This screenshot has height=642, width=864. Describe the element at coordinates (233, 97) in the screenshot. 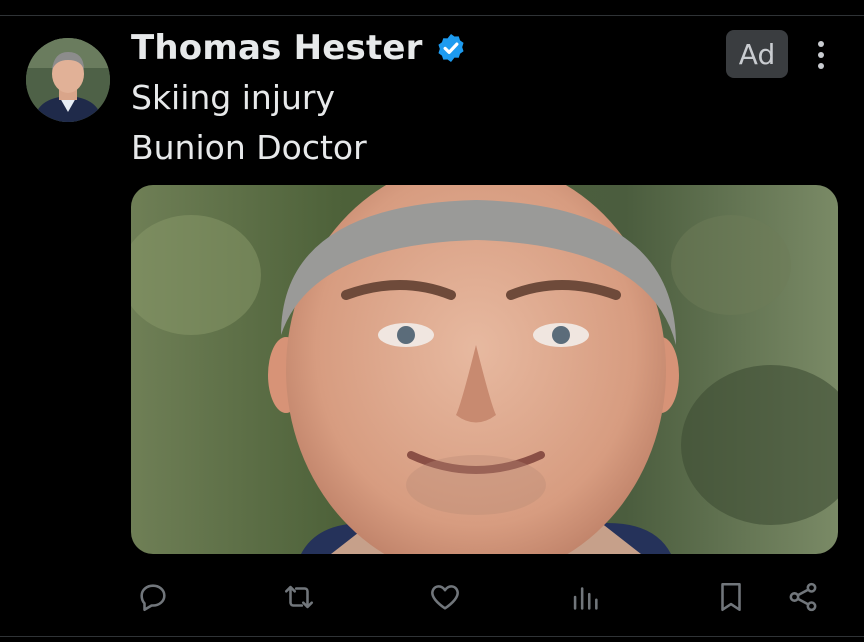

I see `post-text-line: Skiing injury` at that location.